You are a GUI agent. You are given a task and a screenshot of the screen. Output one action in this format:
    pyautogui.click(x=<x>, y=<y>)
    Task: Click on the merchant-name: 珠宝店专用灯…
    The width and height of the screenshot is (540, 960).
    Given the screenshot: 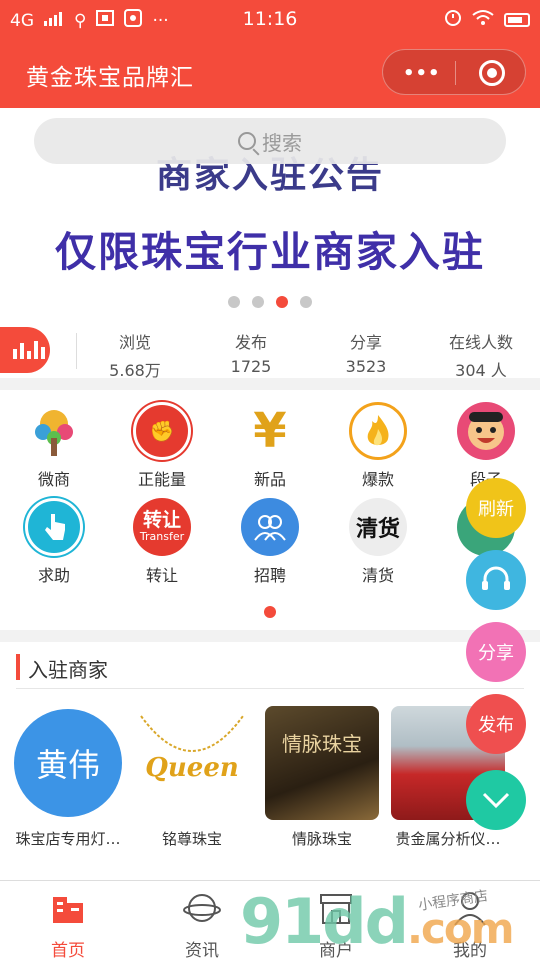 What is the action you would take?
    pyautogui.click(x=68, y=839)
    